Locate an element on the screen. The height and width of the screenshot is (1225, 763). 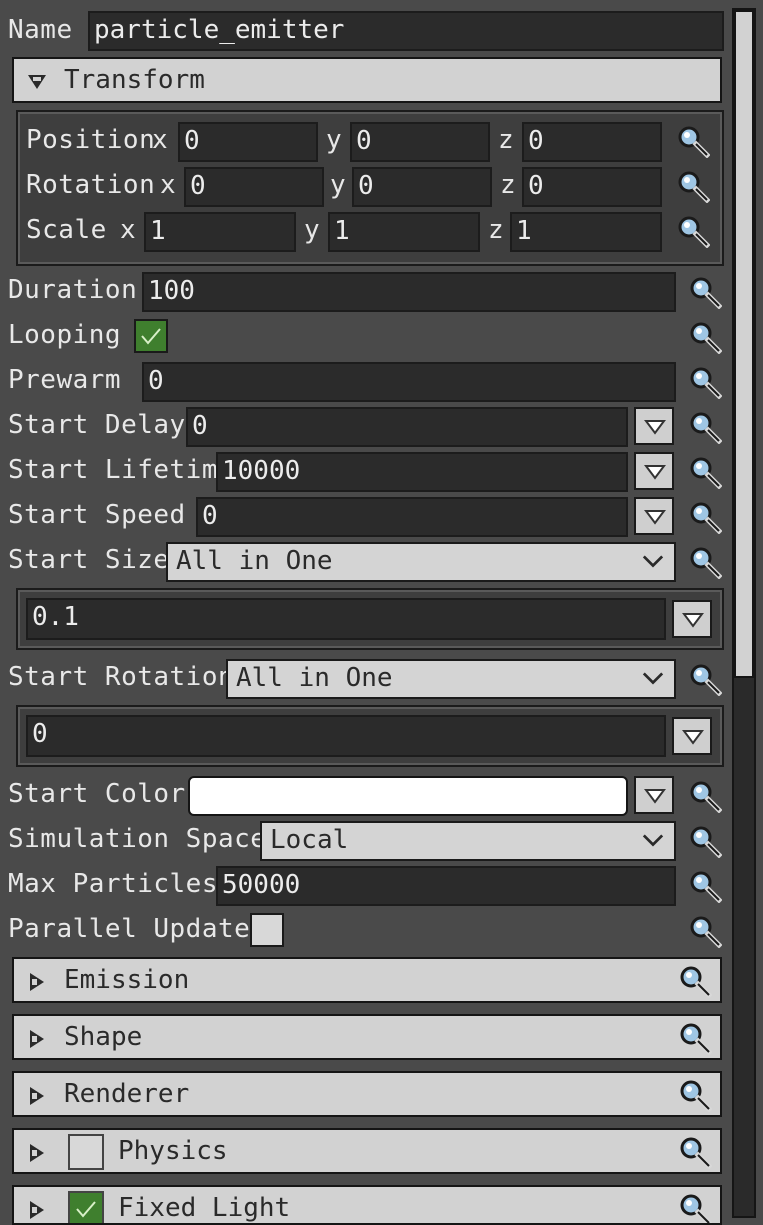
parallel-update-label: Parallel Update is located at coordinates (129, 929).